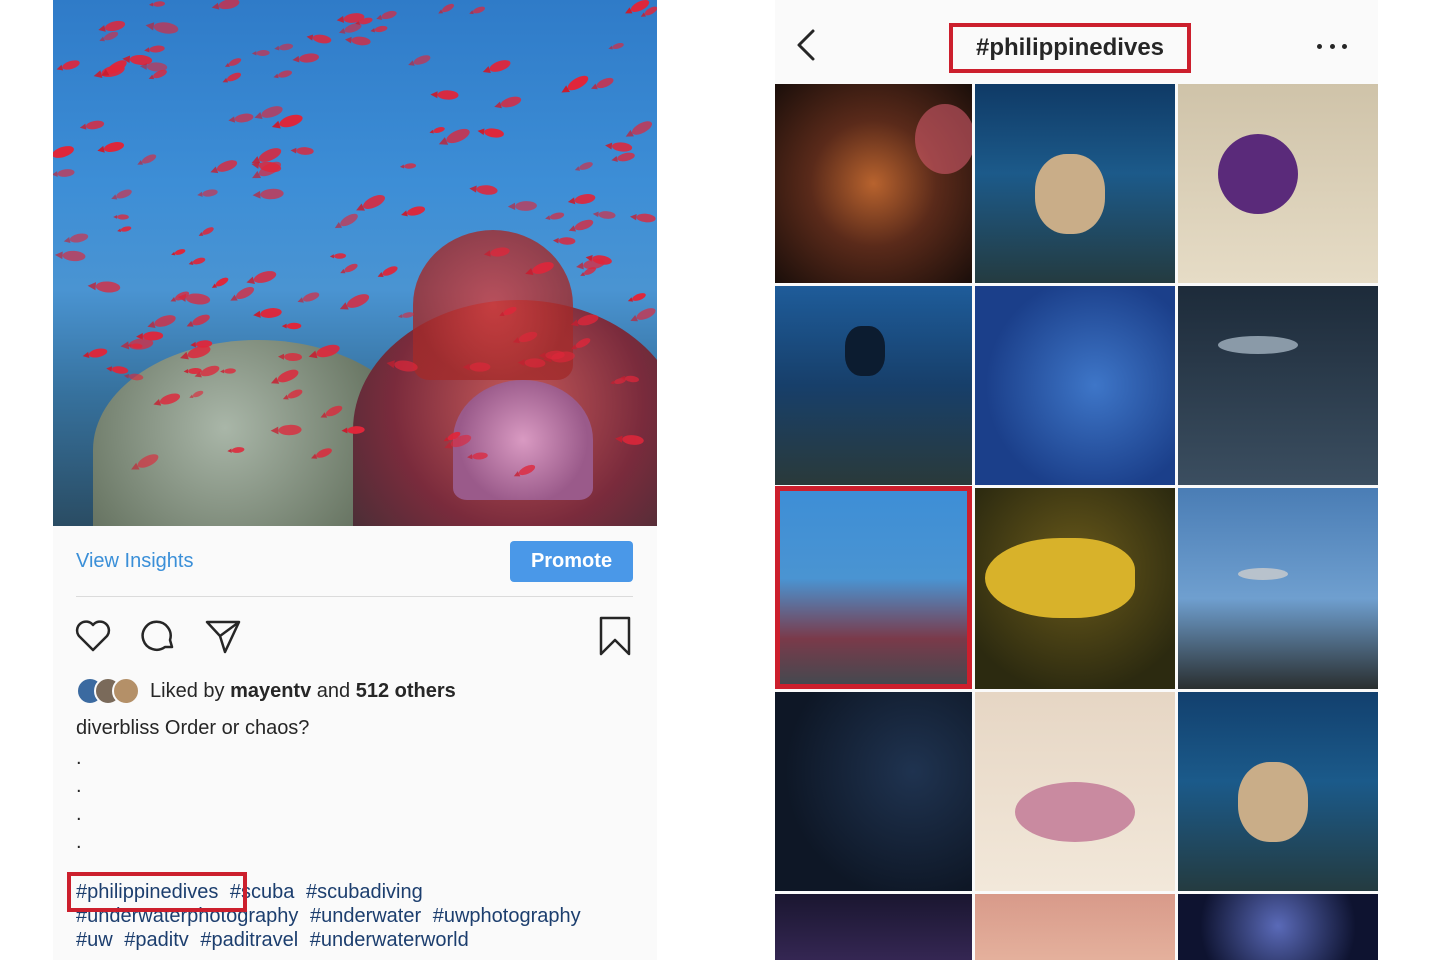 This screenshot has height=960, width=1440. What do you see at coordinates (364, 892) in the screenshot?
I see `hashtag-link: #scubadiving` at bounding box center [364, 892].